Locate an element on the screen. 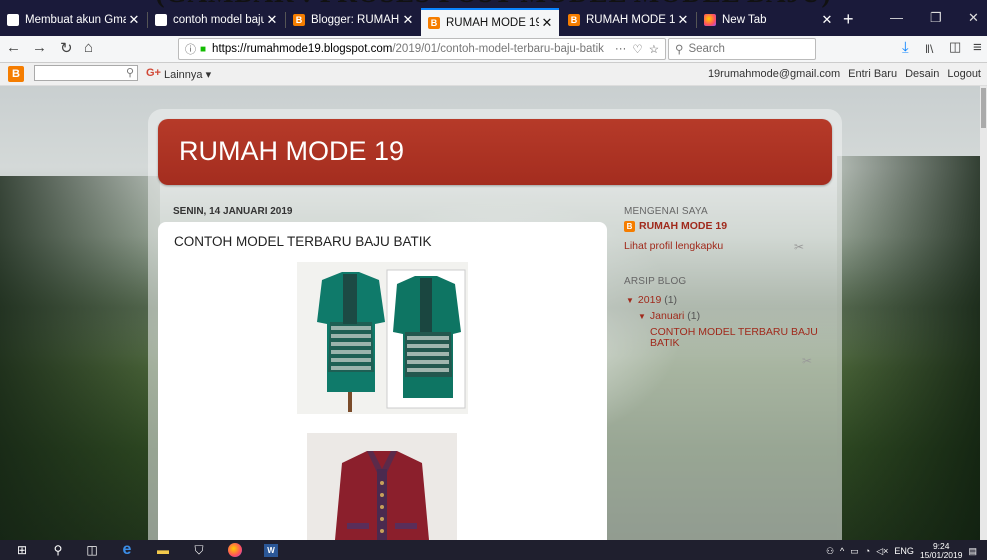  tab-gmail: G Membuat akun Gmail - I ✕ is located at coordinates (73, 20).